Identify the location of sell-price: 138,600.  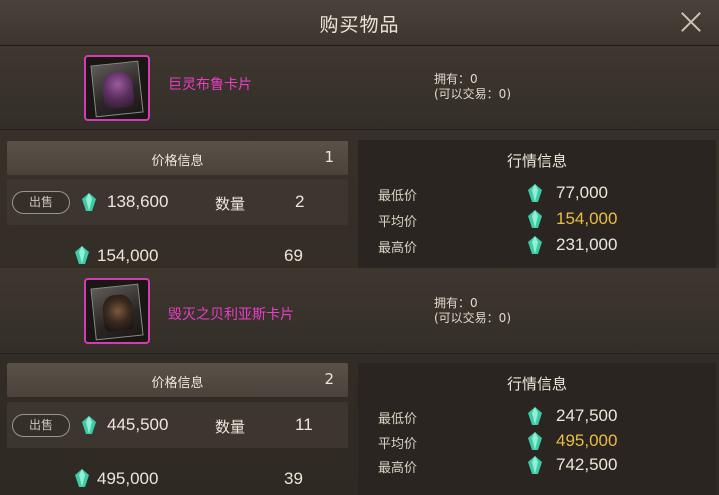
(138, 201).